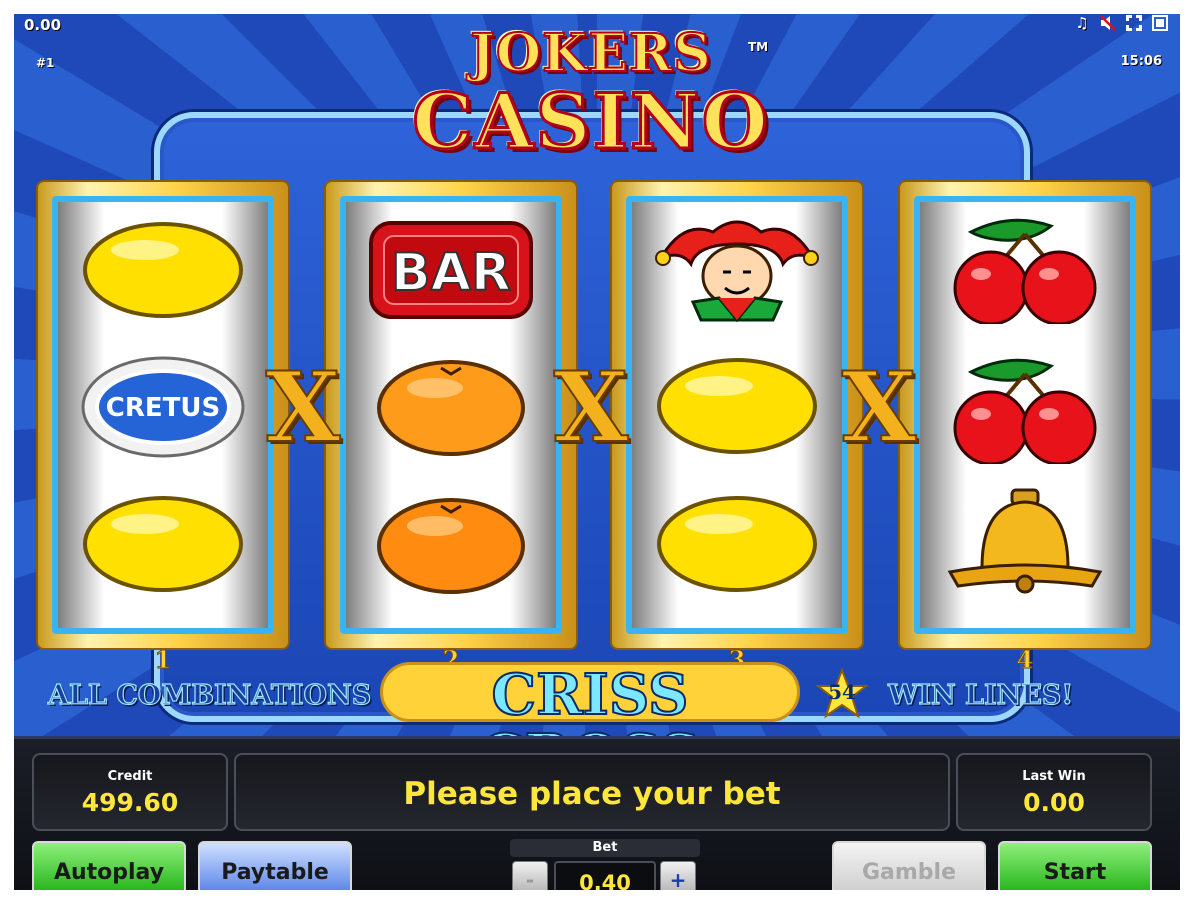 The height and width of the screenshot is (902, 1194). Describe the element at coordinates (737, 271) in the screenshot. I see `joker-symbol` at that location.